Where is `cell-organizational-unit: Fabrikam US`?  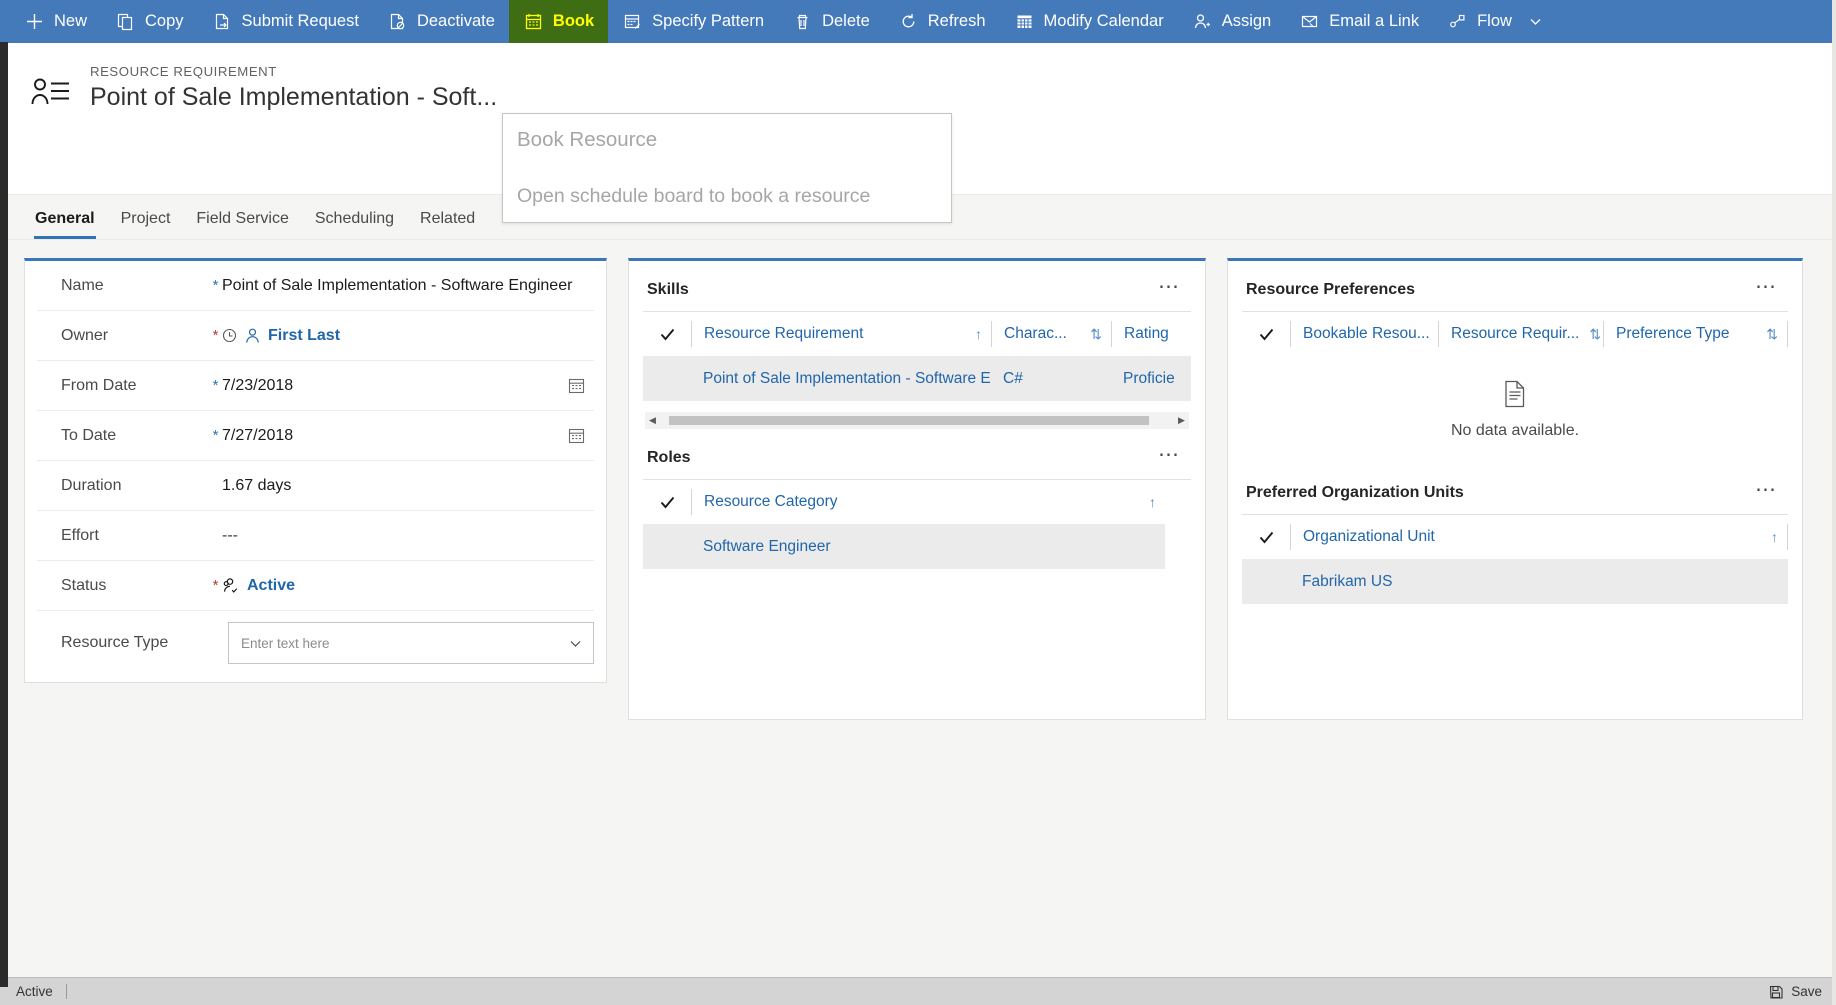
cell-organizational-unit: Fabrikam US is located at coordinates (1539, 582).